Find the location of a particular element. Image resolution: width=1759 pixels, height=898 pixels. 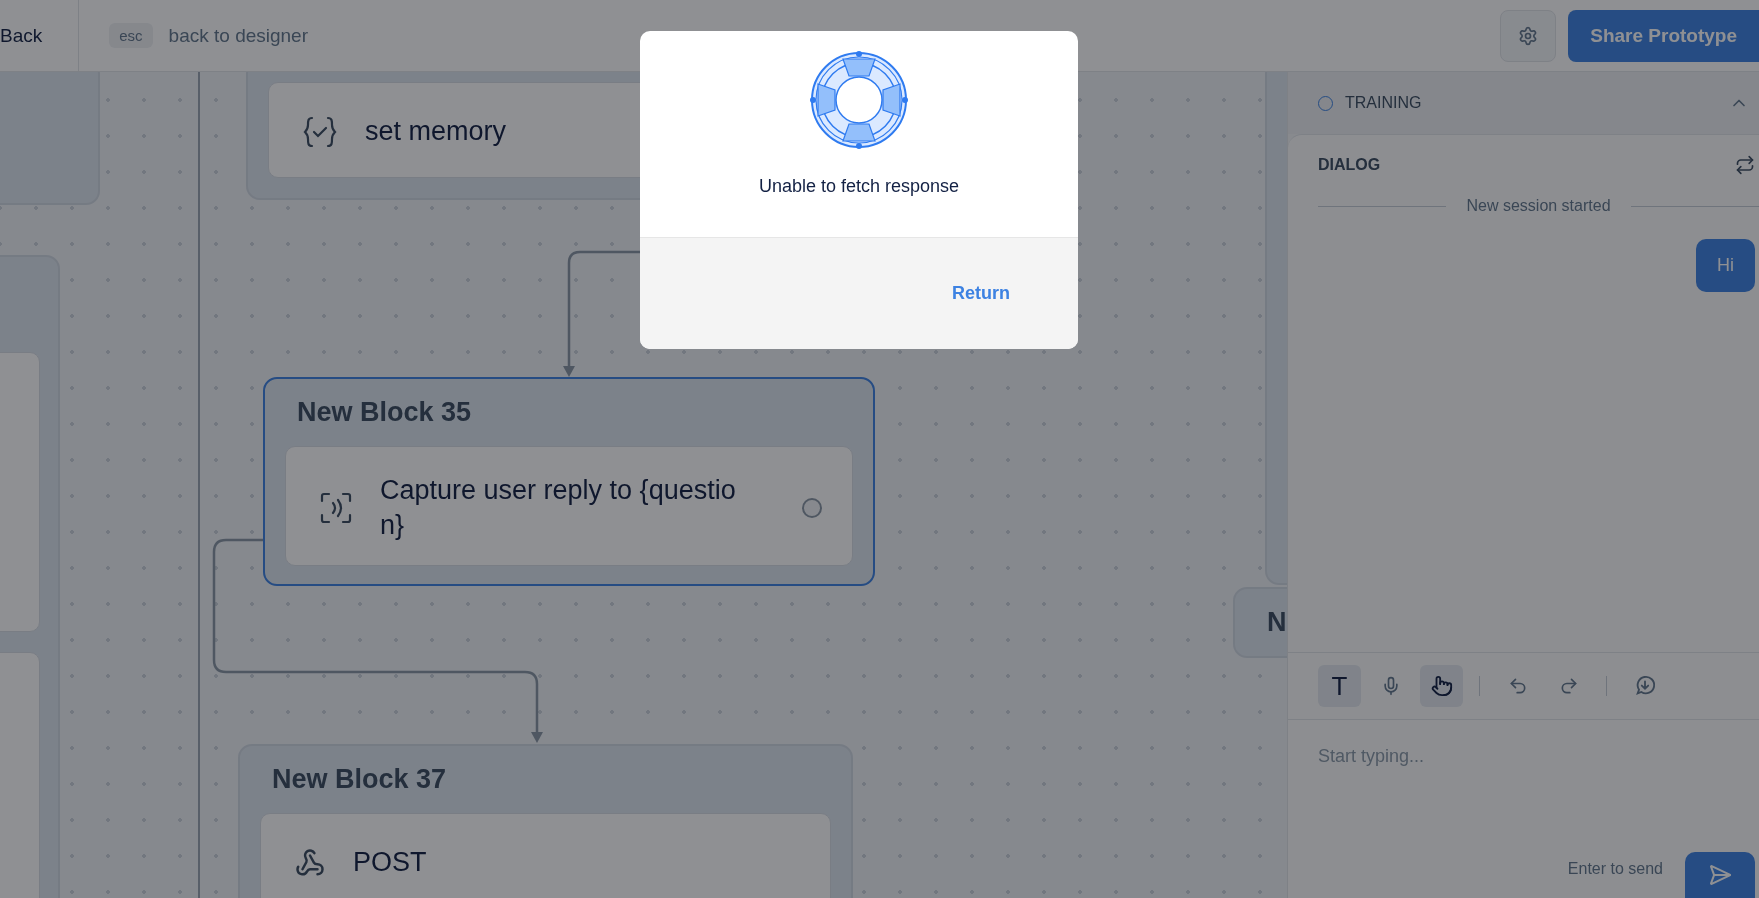

undo-icon is located at coordinates (1517, 686).